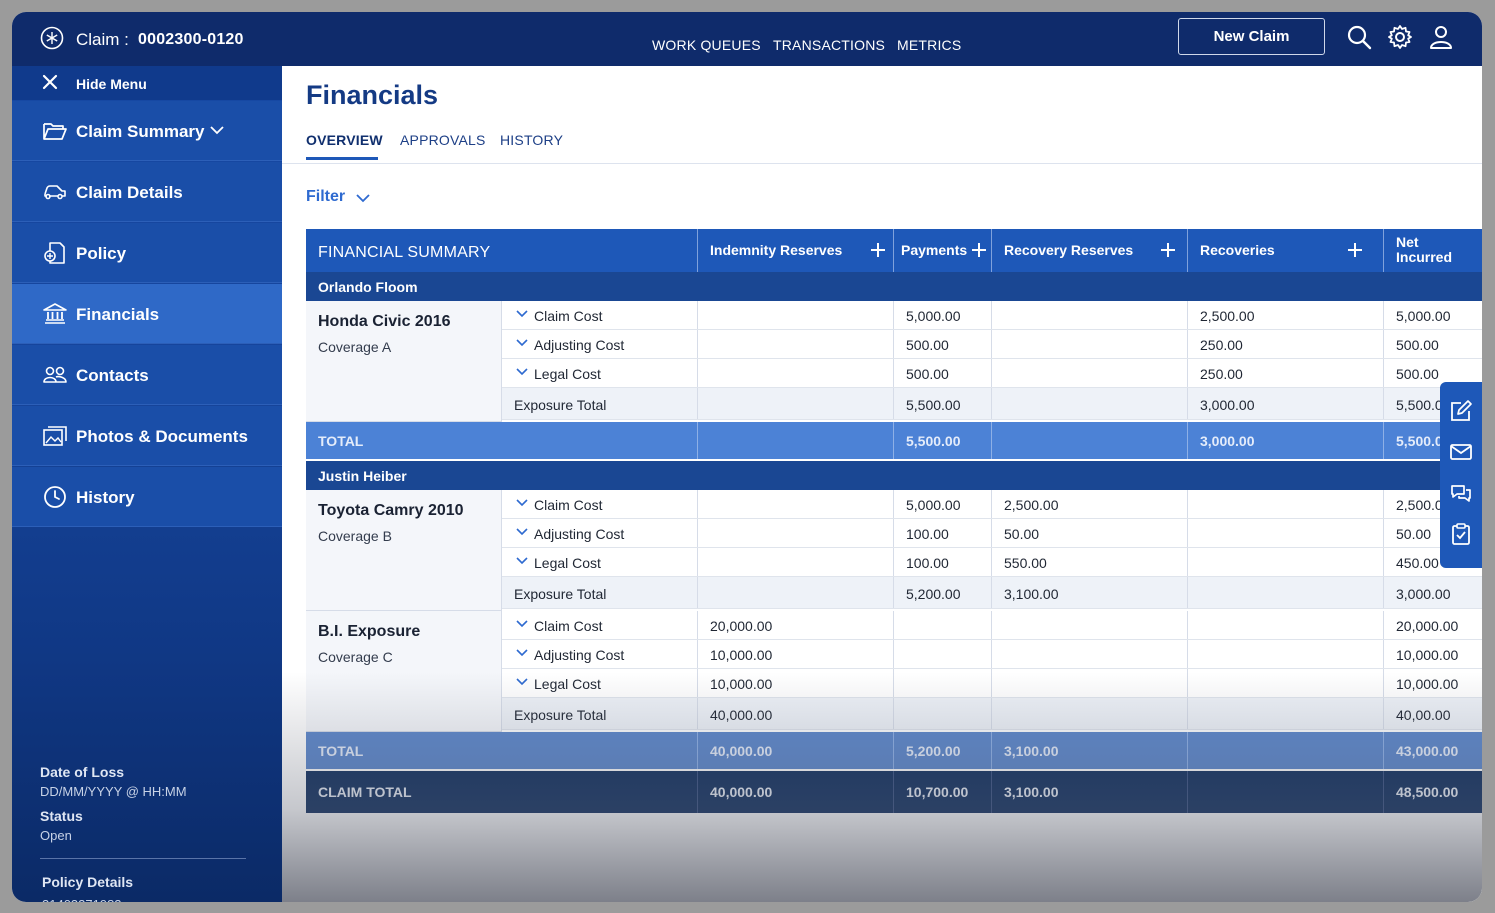 This screenshot has width=1495, height=913. I want to click on table-row: Legal Cost 100.00 550.00 450.00, so click(992, 562).